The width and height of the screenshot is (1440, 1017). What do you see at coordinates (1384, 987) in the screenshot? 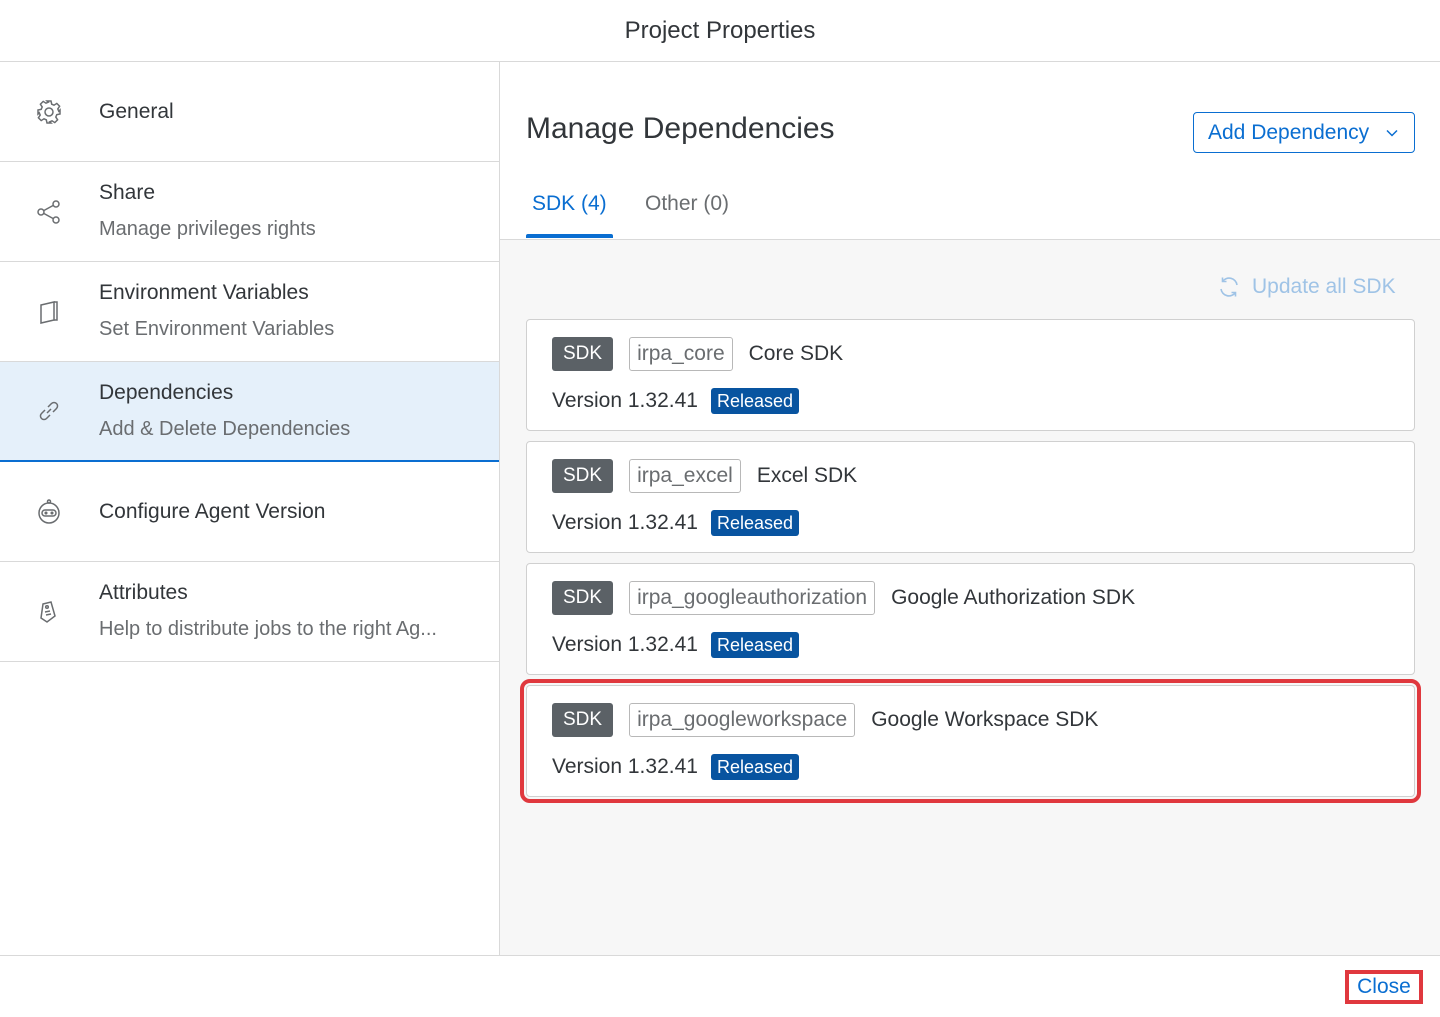
I see `close-button: Close` at bounding box center [1384, 987].